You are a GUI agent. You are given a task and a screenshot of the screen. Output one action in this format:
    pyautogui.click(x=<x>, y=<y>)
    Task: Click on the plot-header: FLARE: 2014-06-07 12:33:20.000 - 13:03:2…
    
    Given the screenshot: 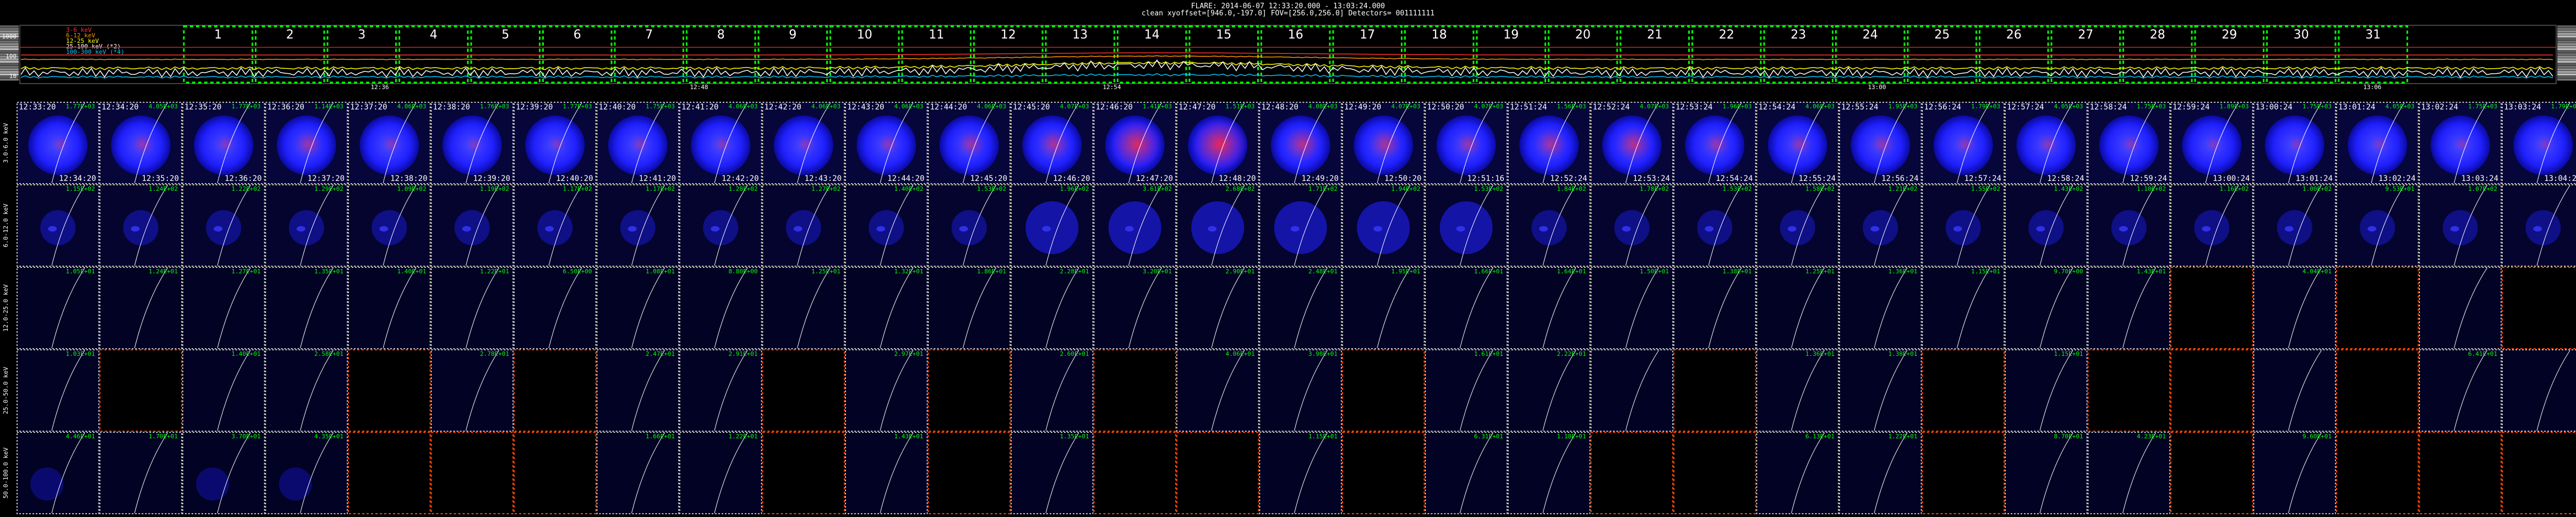 What is the action you would take?
    pyautogui.click(x=1288, y=9)
    